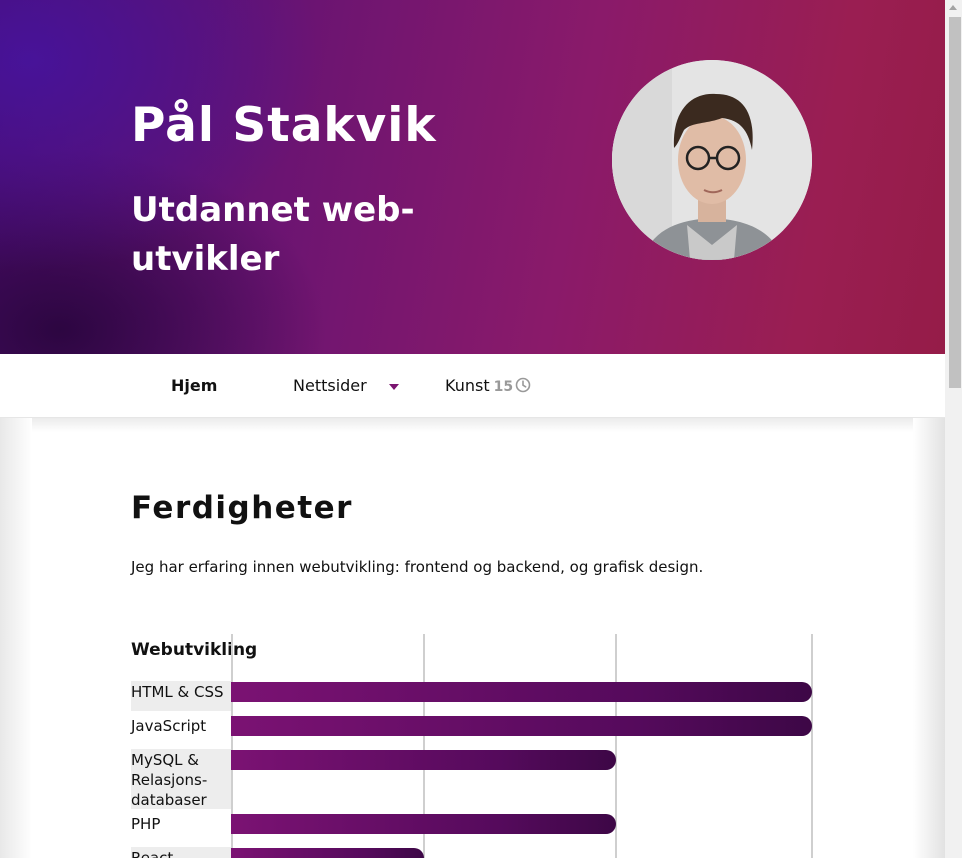  I want to click on skill-label: MySQL & Relasjons-databaser, so click(181, 779).